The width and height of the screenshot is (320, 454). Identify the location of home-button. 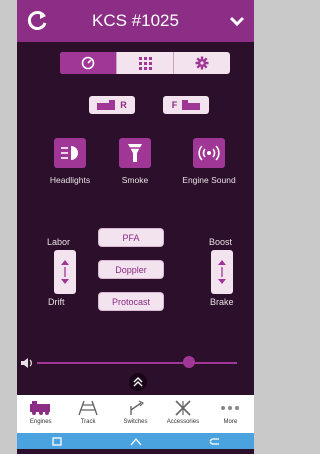
(135, 441).